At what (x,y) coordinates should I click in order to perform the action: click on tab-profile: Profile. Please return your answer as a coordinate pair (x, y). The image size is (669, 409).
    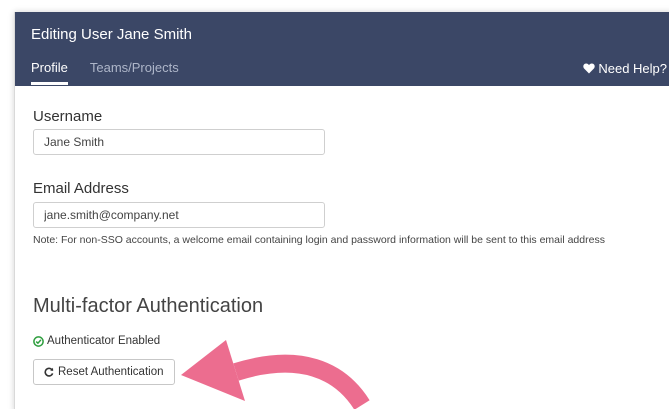
    Looking at the image, I should click on (49, 72).